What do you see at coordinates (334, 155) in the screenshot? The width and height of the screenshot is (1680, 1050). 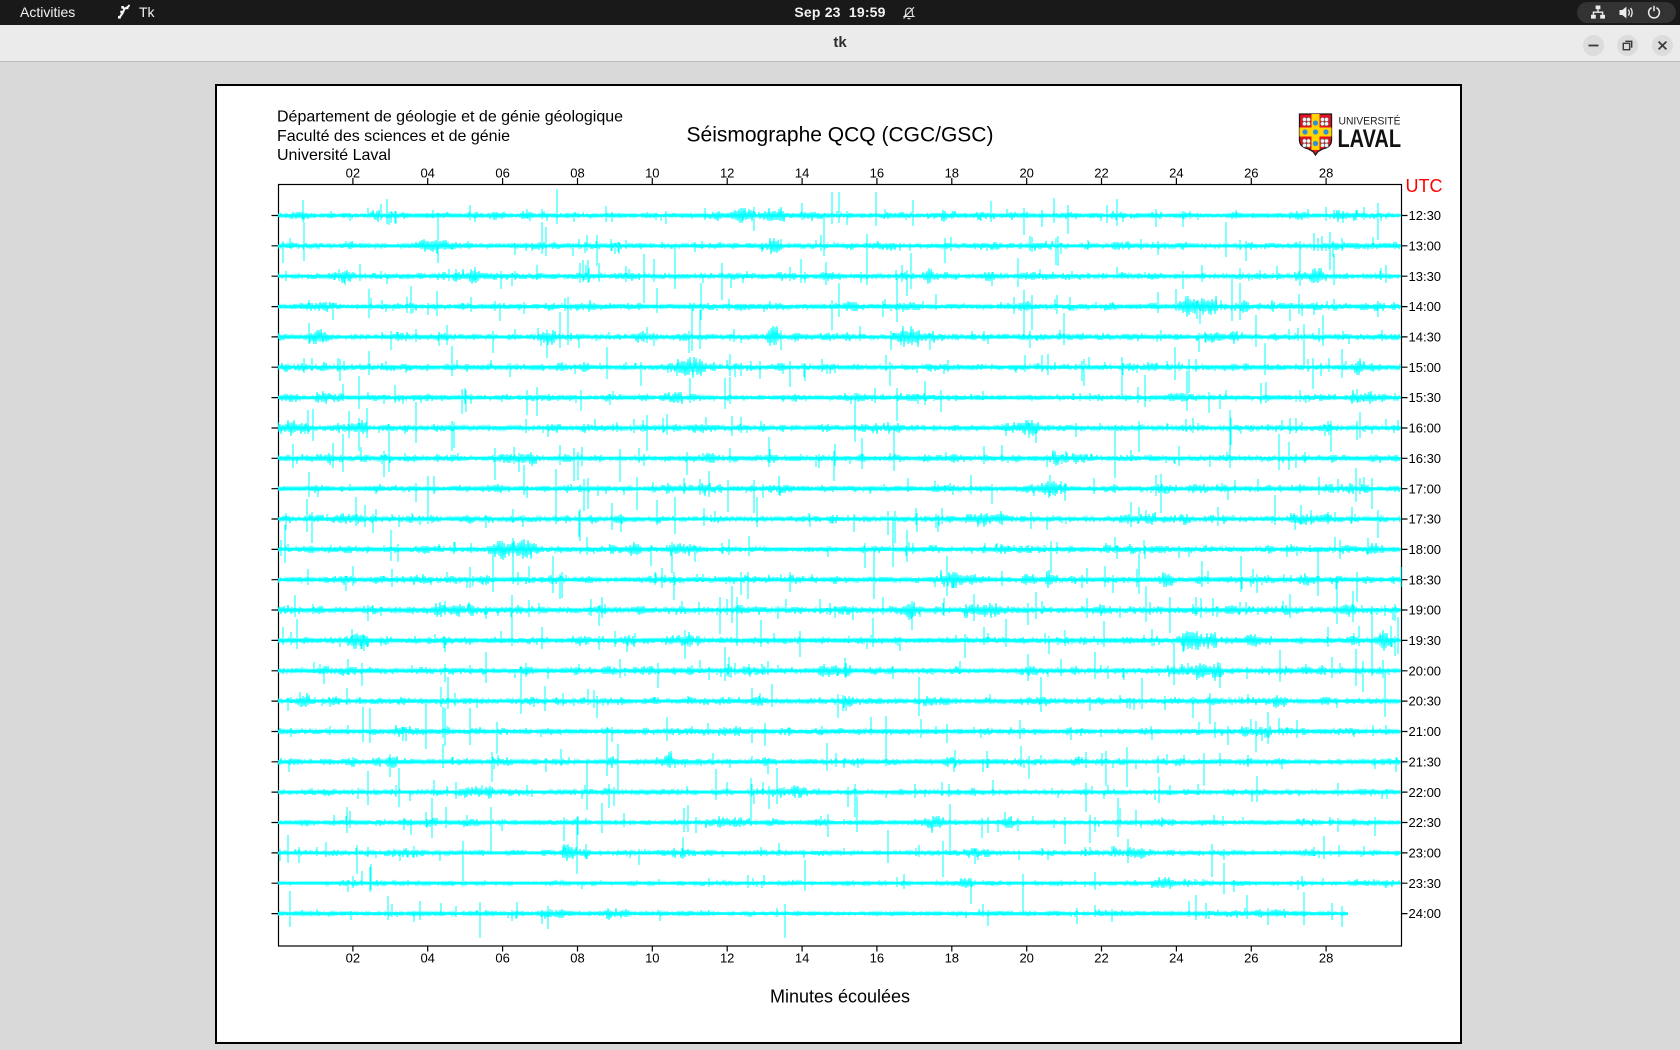 I see `svg-text: Université Laval` at bounding box center [334, 155].